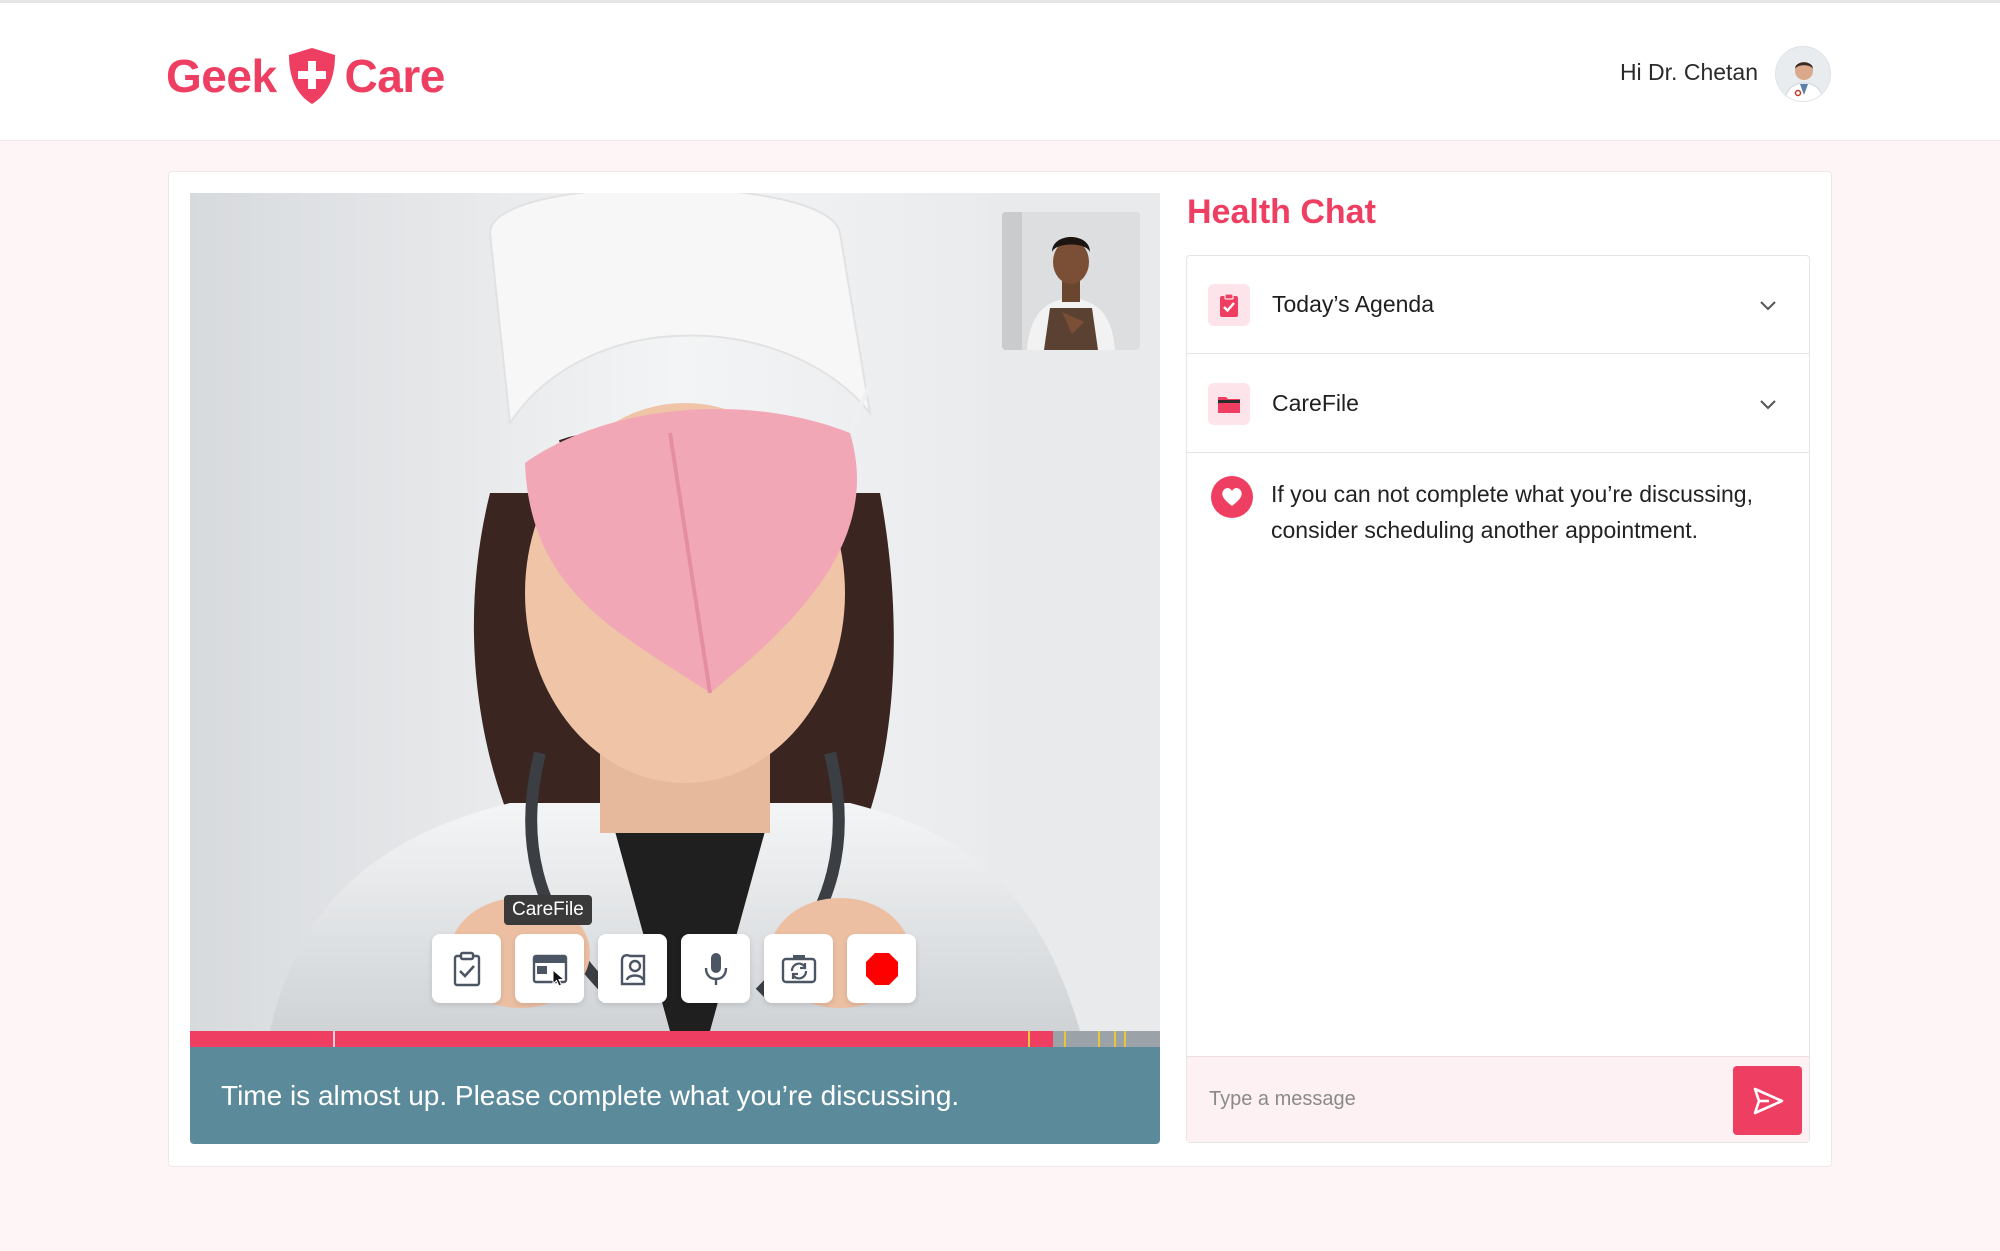 This screenshot has height=1251, width=2000. I want to click on message-composer, so click(1498, 1099).